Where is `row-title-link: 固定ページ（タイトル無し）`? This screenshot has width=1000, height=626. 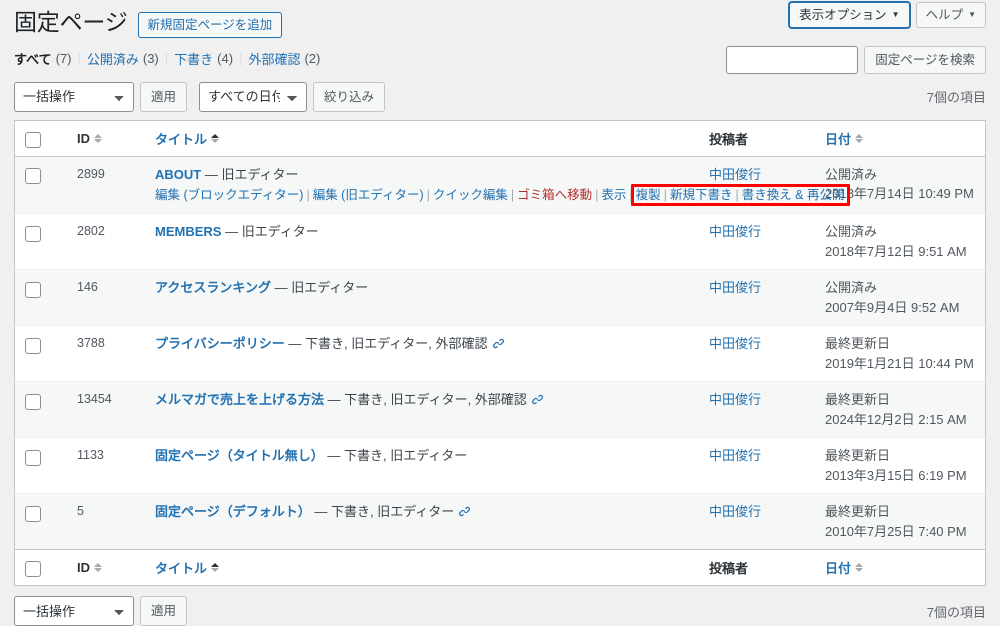 row-title-link: 固定ページ（タイトル無し） is located at coordinates (239, 455).